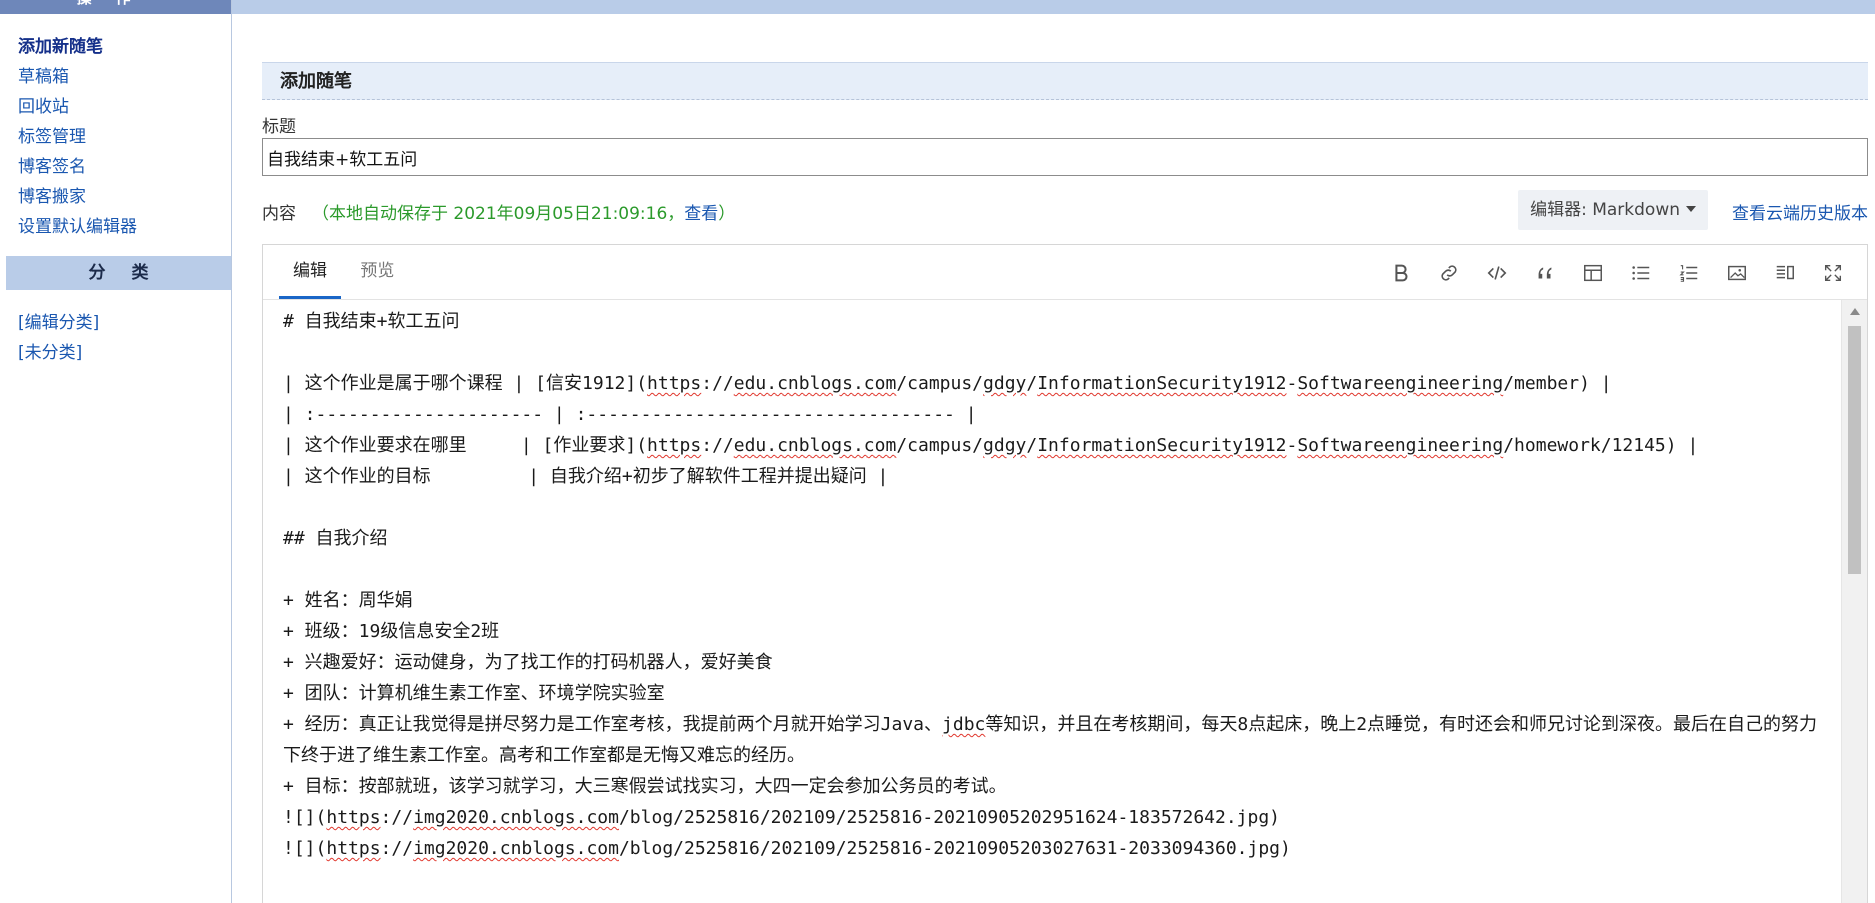  I want to click on content-label: 内容, so click(279, 214).